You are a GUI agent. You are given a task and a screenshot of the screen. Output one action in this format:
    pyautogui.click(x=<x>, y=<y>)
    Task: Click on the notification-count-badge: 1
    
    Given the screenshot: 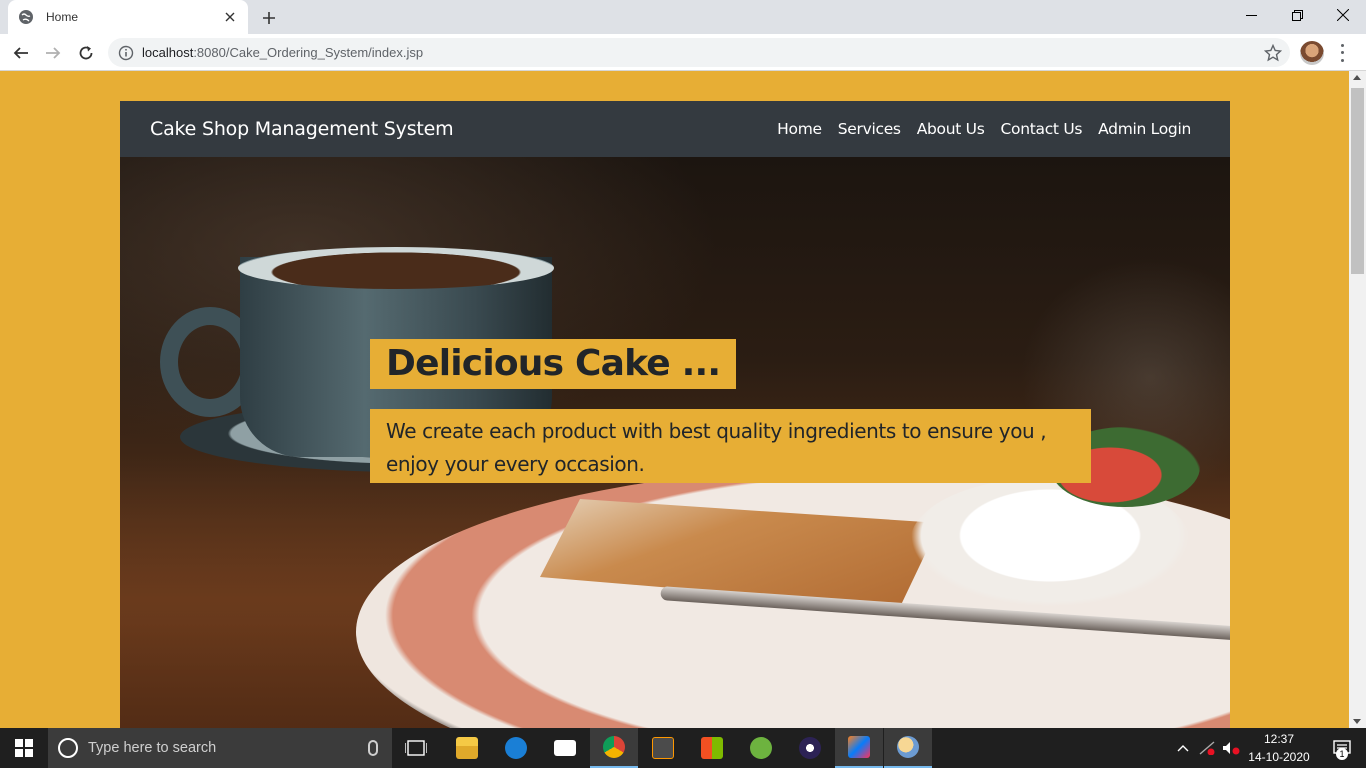 What is the action you would take?
    pyautogui.click(x=1342, y=754)
    